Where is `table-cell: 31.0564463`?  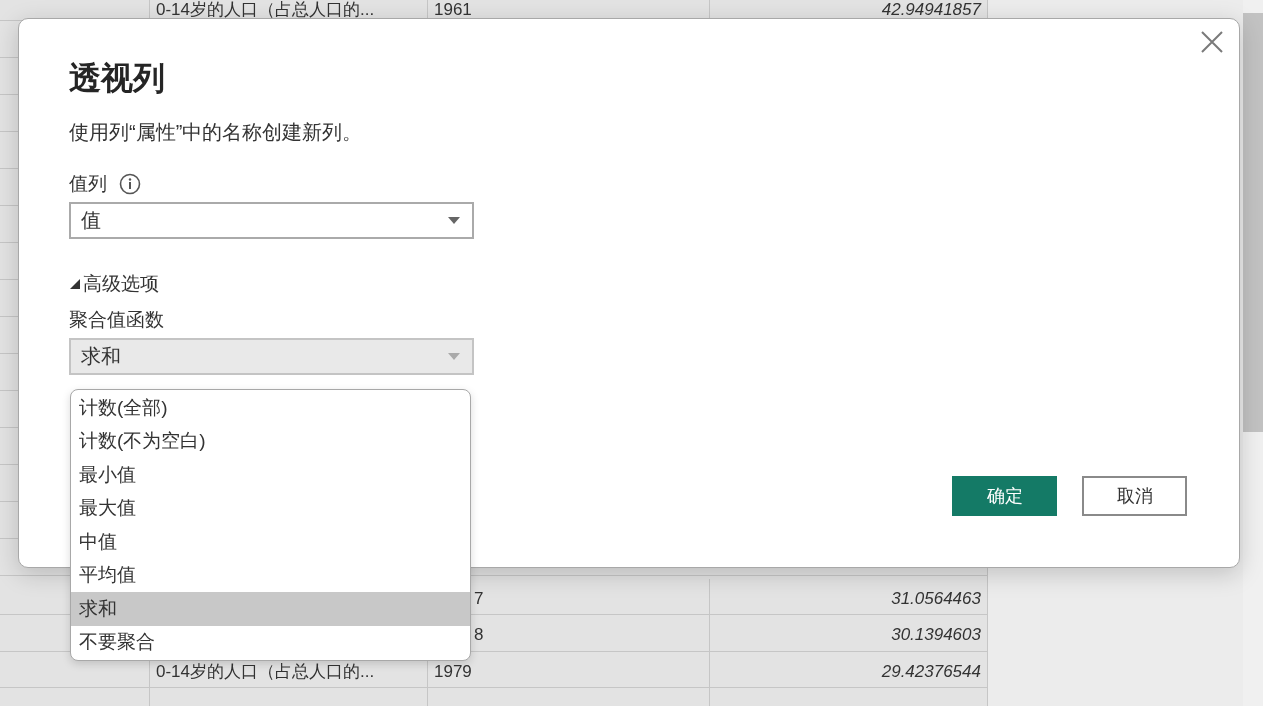 table-cell: 31.0564463 is located at coordinates (936, 598).